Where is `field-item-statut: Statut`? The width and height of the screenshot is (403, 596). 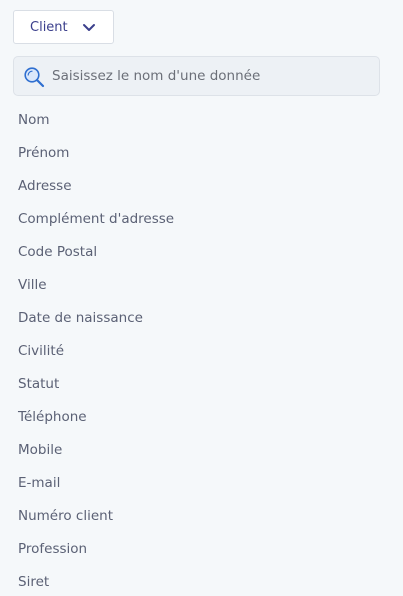 field-item-statut: Statut is located at coordinates (96, 384).